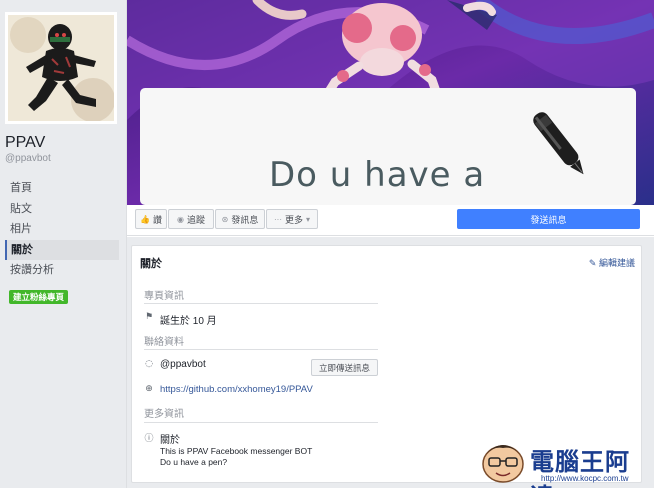 This screenshot has width=654, height=488. I want to click on page-name: PPAV, so click(25, 143).